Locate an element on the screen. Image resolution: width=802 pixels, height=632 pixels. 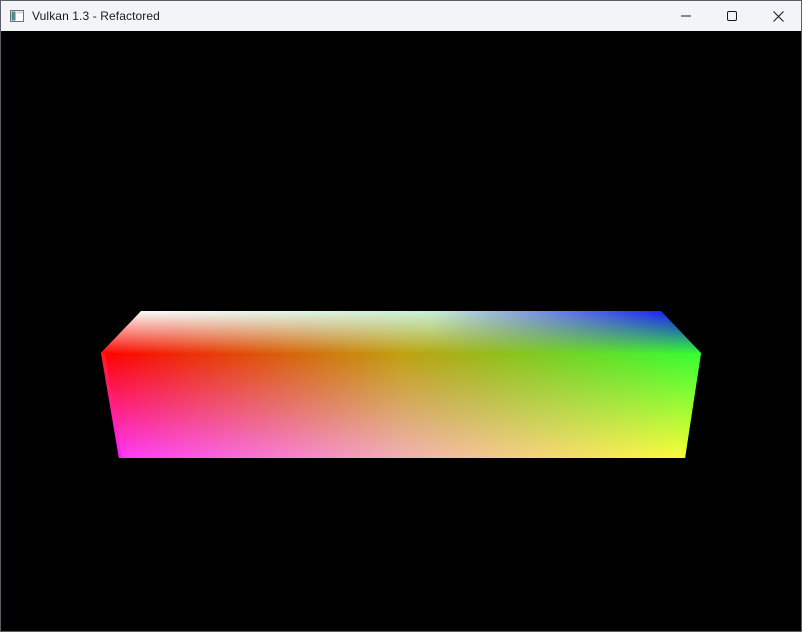
close-icon is located at coordinates (778, 16).